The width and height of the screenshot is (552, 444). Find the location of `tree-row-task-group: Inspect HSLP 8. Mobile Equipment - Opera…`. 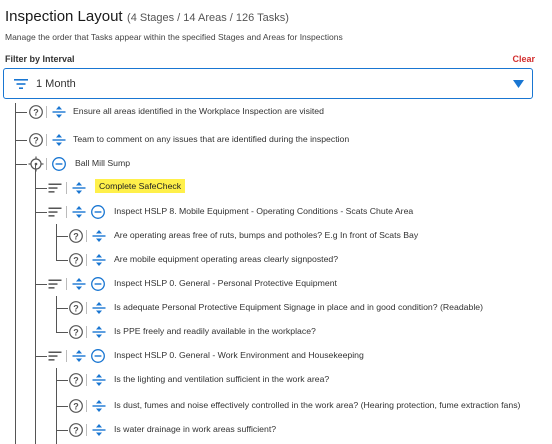

tree-row-task-group: Inspect HSLP 8. Mobile Equipment - Opera… is located at coordinates (276, 212).